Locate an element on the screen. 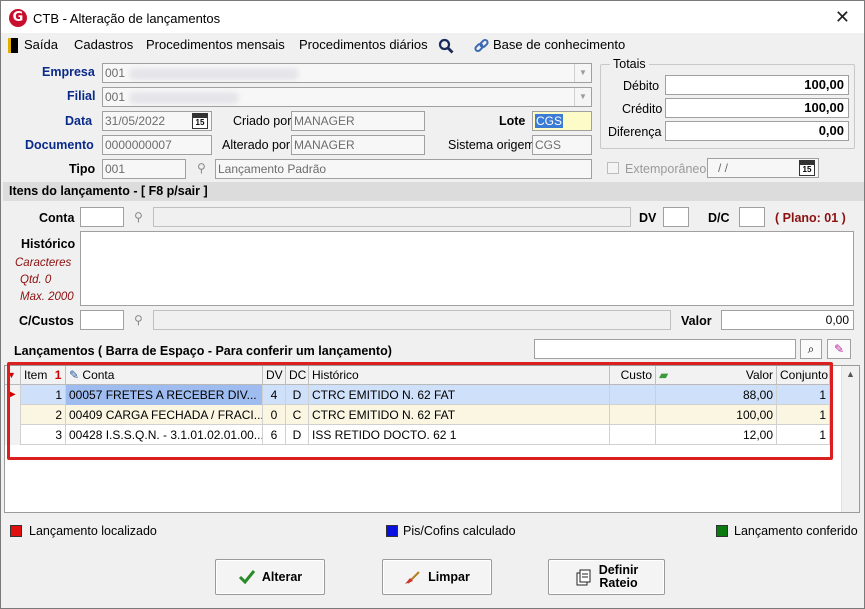 This screenshot has width=865, height=609. lancamentos-search-input is located at coordinates (665, 349).